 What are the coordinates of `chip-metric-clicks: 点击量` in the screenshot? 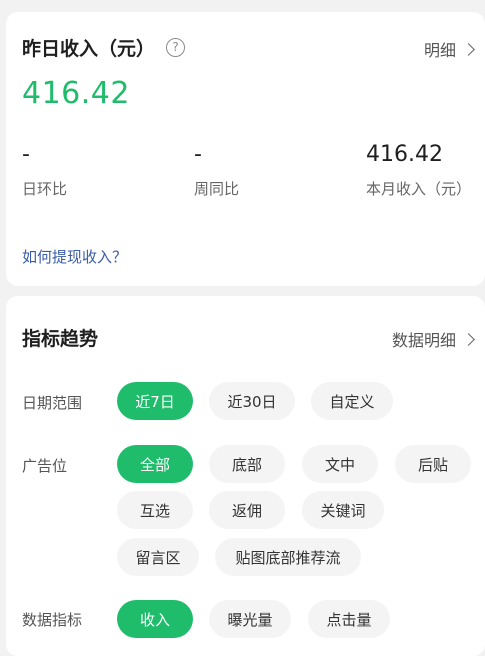 It's located at (349, 619).